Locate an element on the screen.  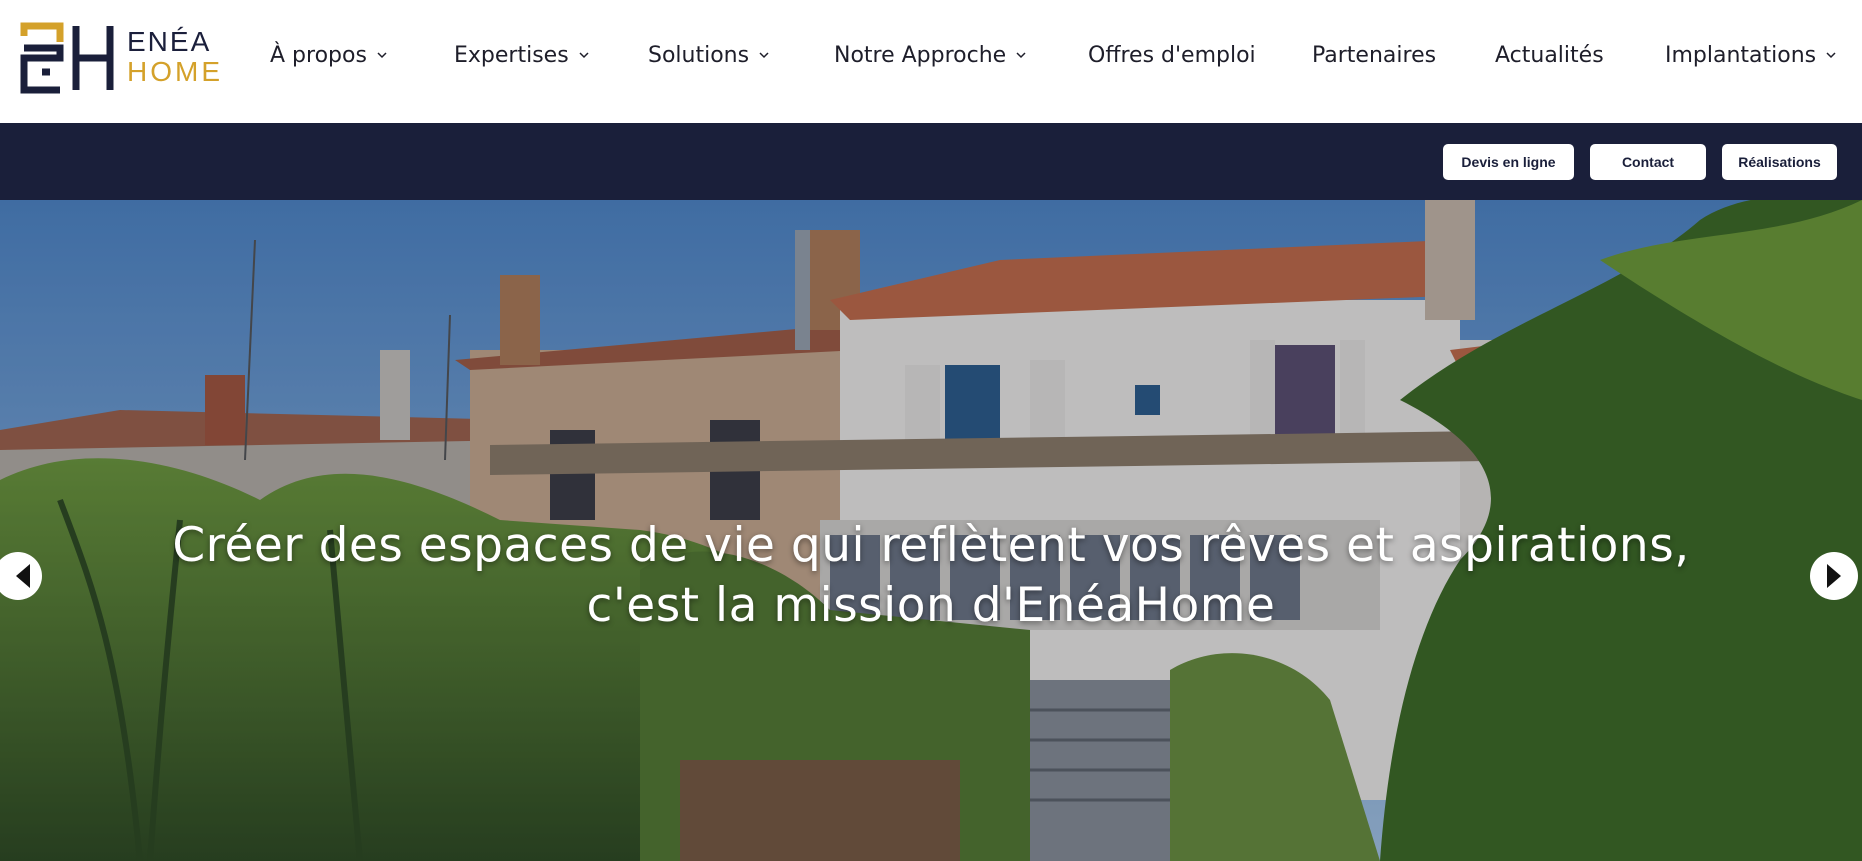
nav-label: Notre Approche is located at coordinates (920, 55).